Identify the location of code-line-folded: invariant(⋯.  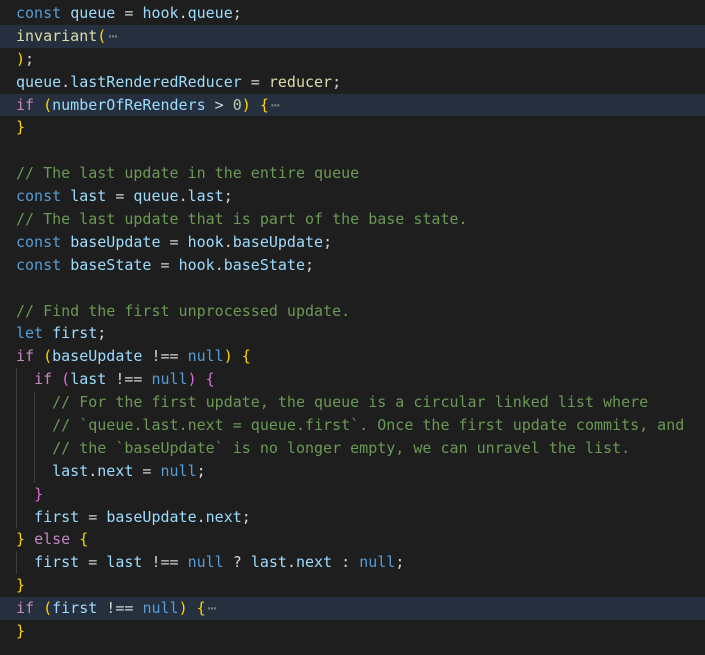
(352, 36).